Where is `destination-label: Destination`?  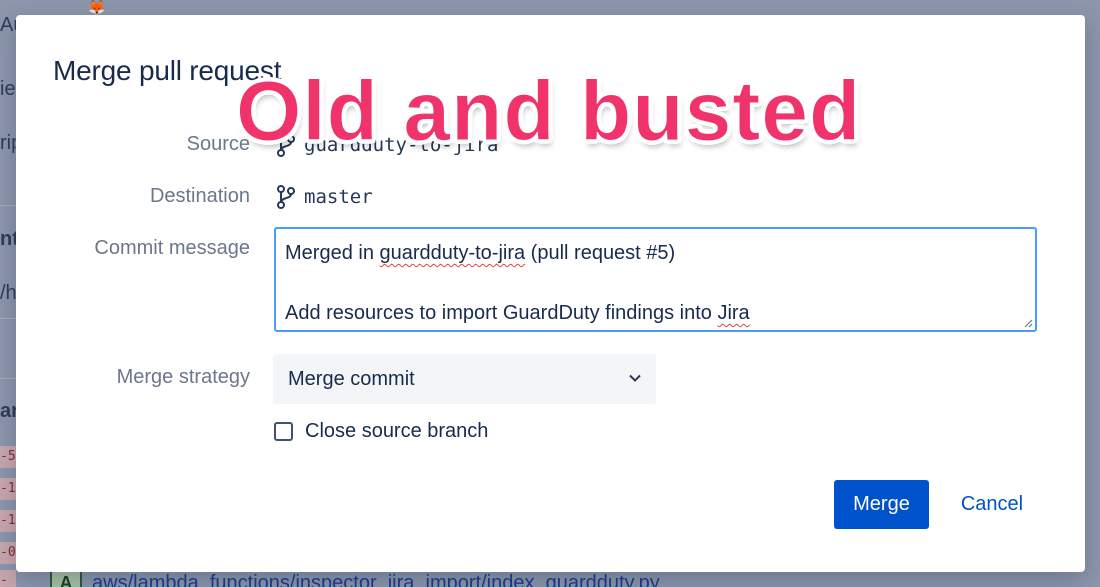 destination-label: Destination is located at coordinates (199, 196).